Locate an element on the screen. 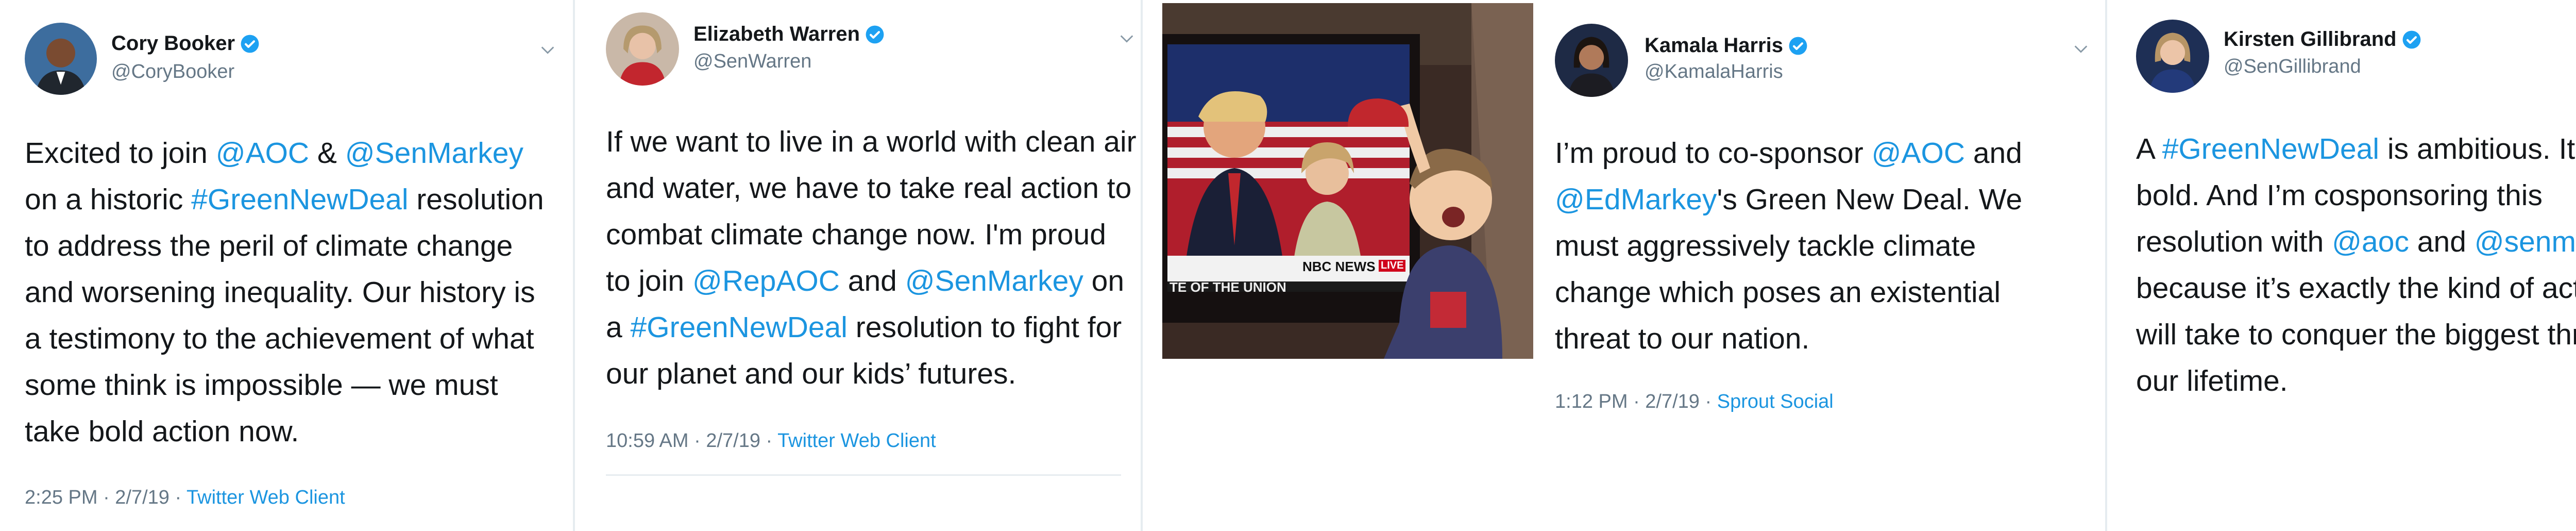  tweet-source-link: Sprout Social is located at coordinates (1775, 401).